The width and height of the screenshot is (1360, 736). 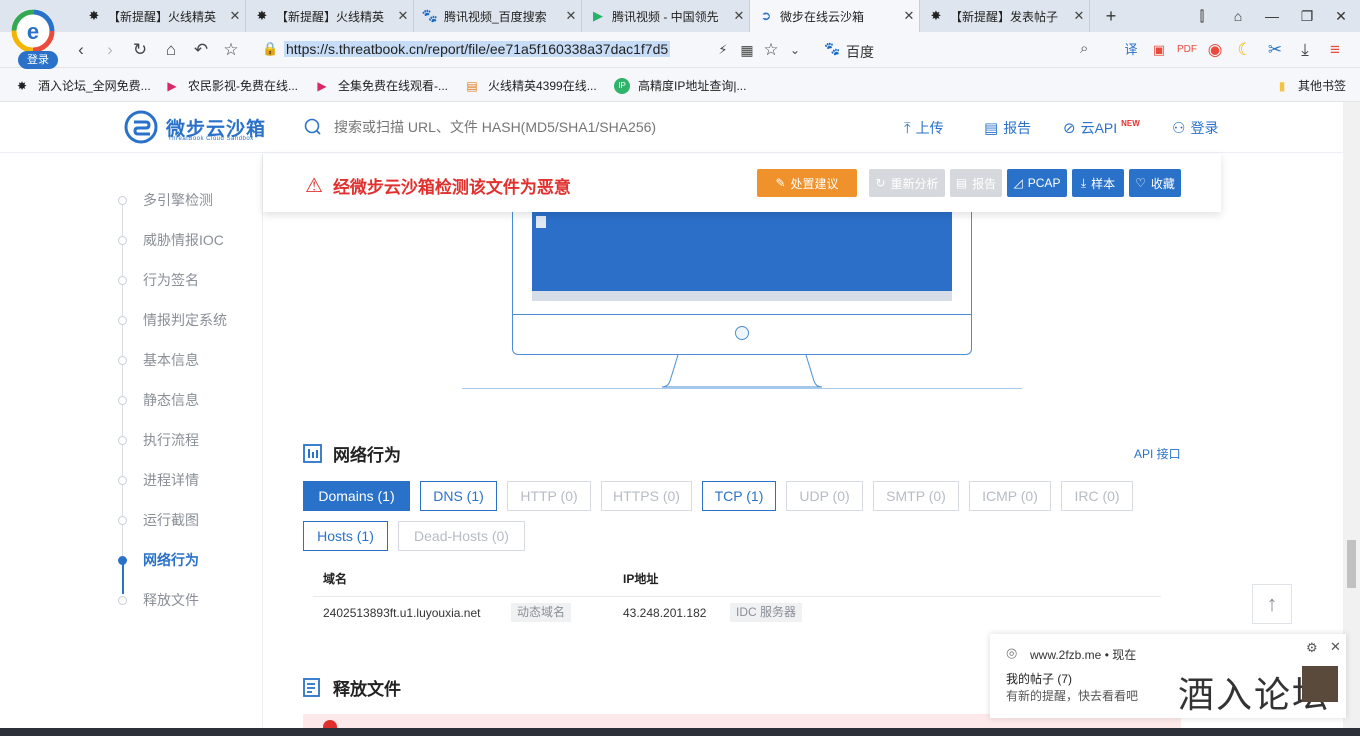 What do you see at coordinates (1272, 16) in the screenshot?
I see `minimize-icon: —` at bounding box center [1272, 16].